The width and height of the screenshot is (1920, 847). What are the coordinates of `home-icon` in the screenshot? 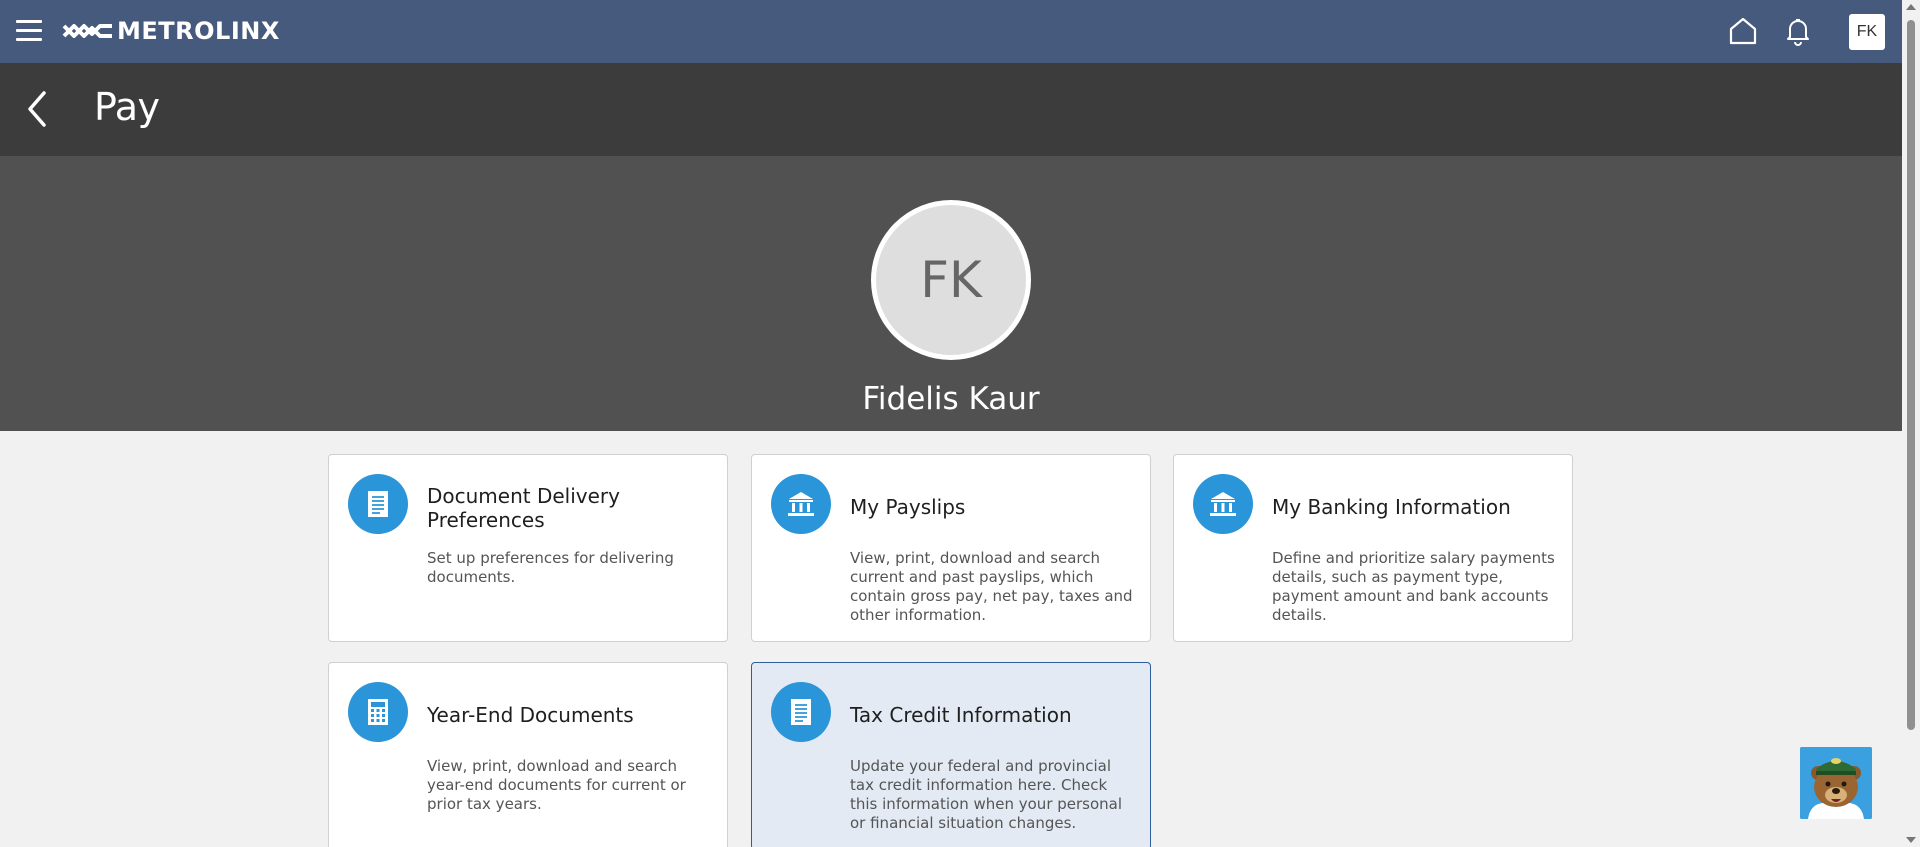 It's located at (1743, 31).